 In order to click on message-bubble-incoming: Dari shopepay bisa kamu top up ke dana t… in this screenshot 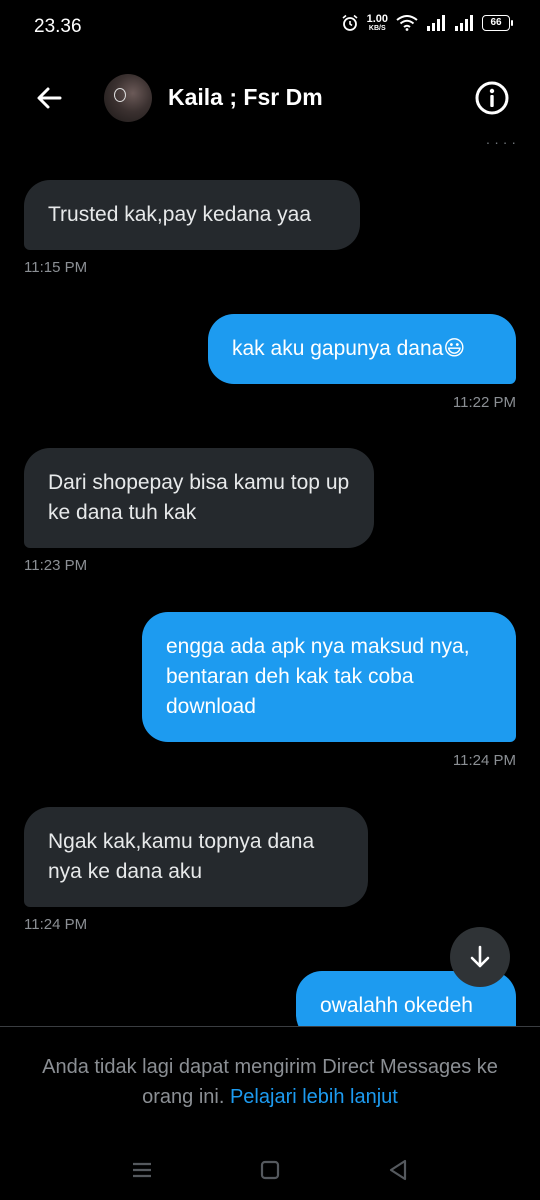, I will do `click(199, 498)`.